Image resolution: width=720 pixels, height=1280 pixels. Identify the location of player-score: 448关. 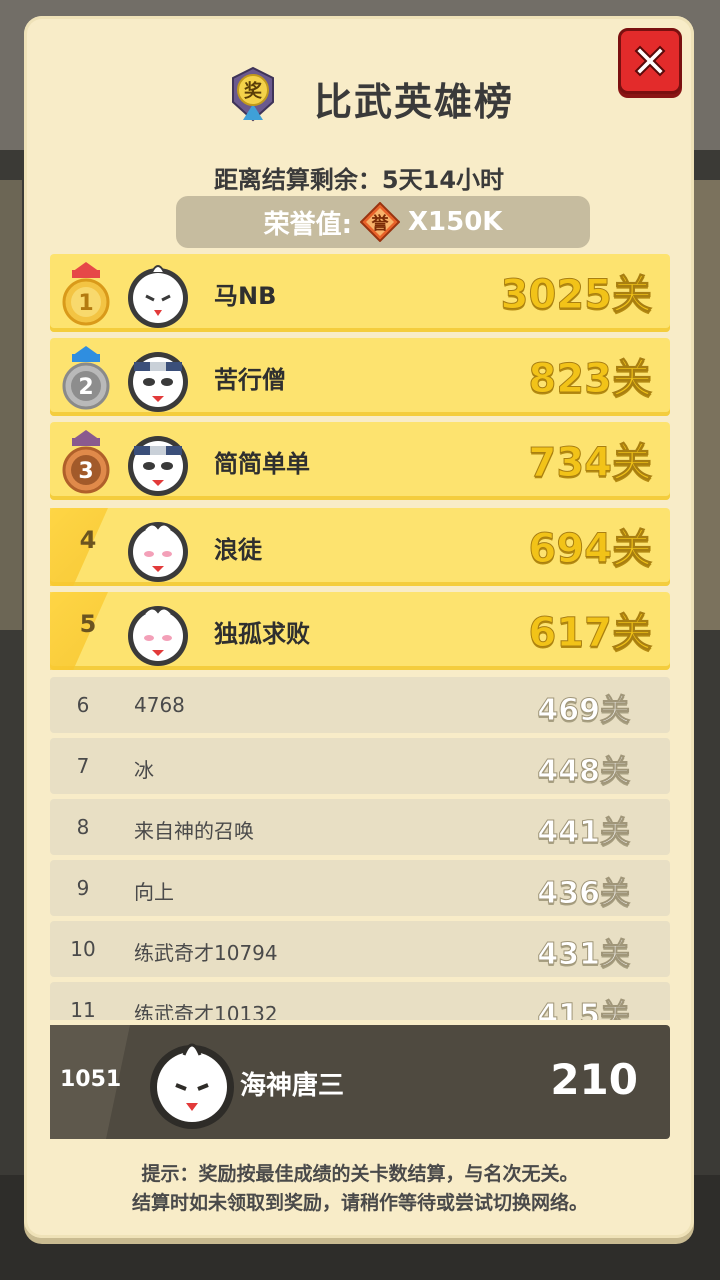
(584, 772).